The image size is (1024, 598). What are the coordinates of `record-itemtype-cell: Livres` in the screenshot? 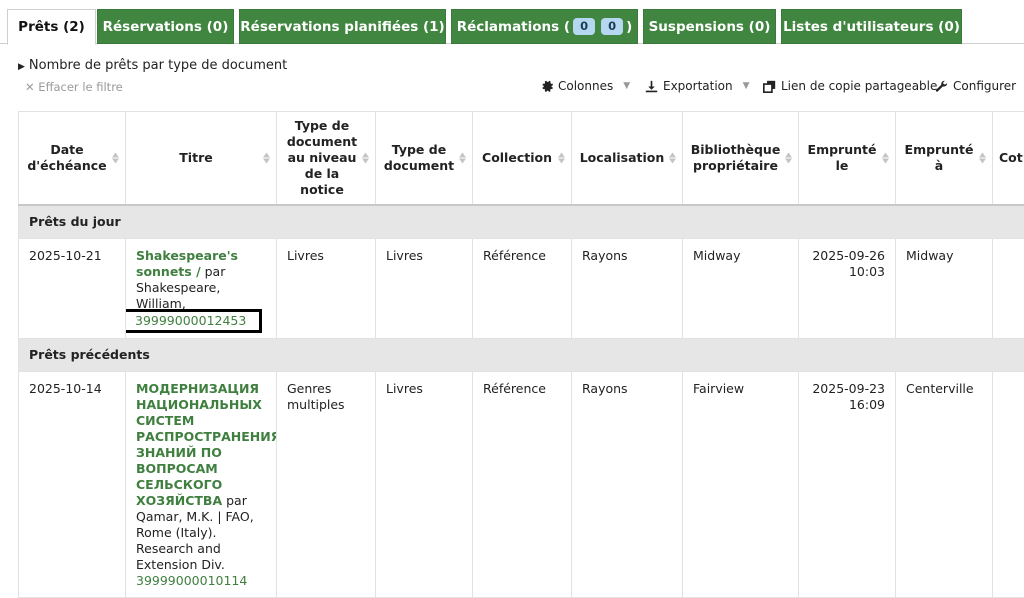 It's located at (326, 288).